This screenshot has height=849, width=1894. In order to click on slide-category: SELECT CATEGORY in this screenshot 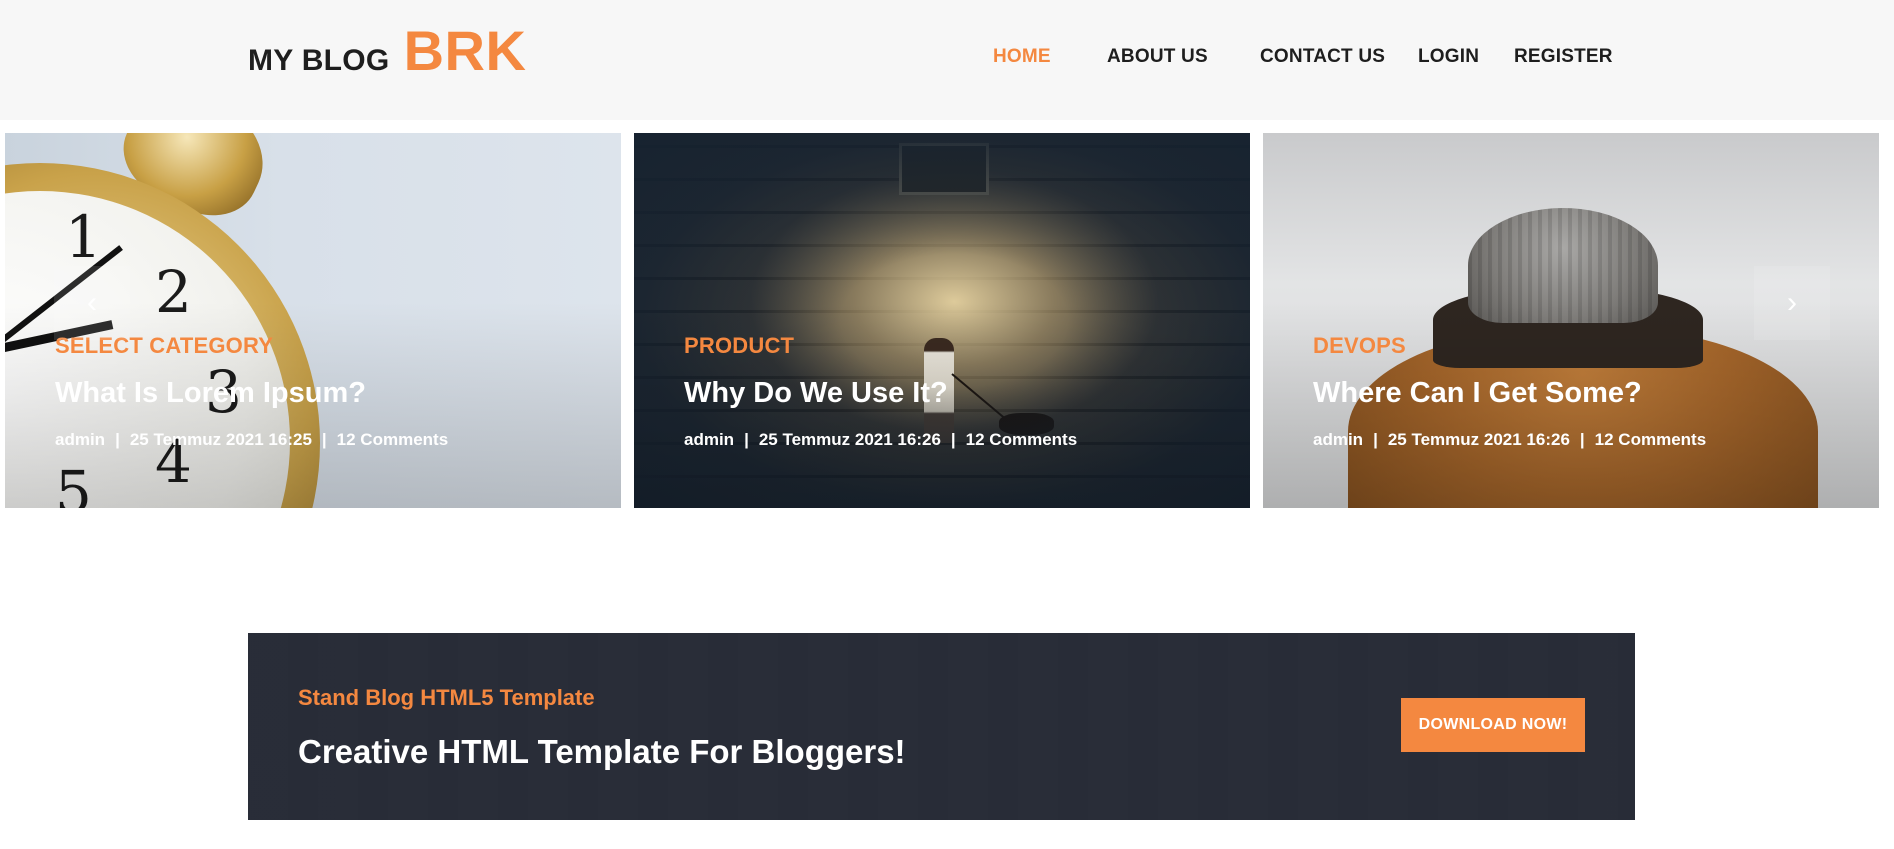, I will do `click(325, 346)`.